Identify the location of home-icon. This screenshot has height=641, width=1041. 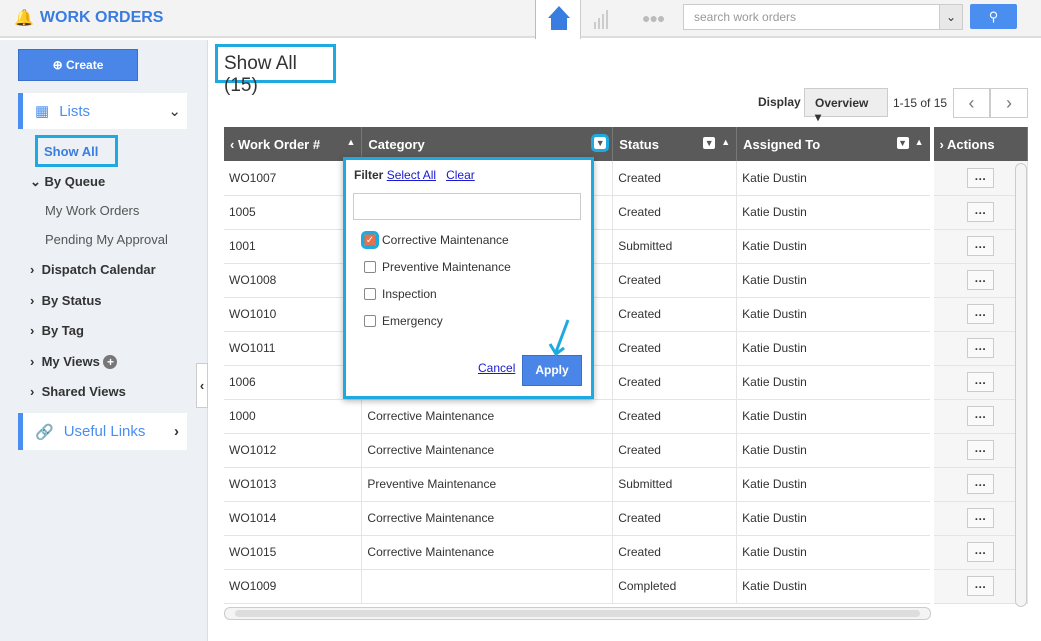
(559, 18).